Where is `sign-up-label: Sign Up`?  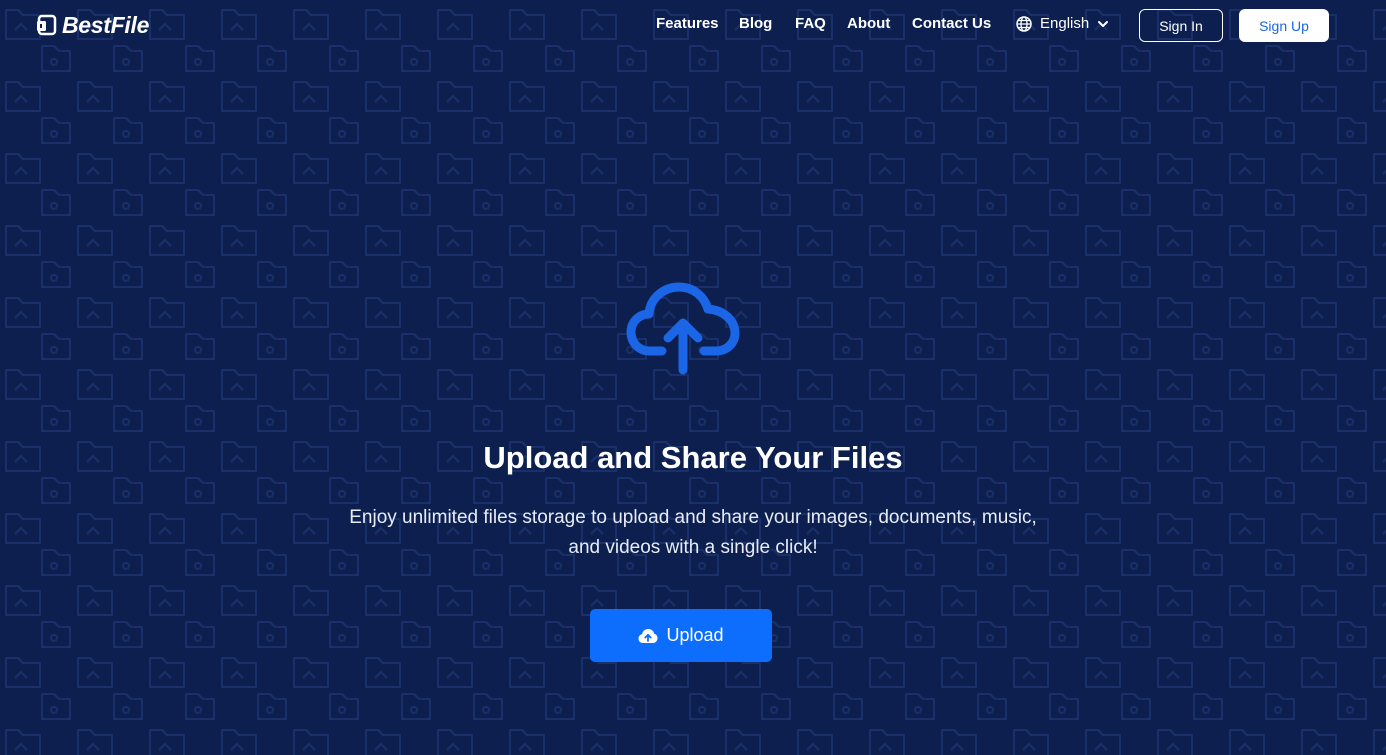 sign-up-label: Sign Up is located at coordinates (1284, 25).